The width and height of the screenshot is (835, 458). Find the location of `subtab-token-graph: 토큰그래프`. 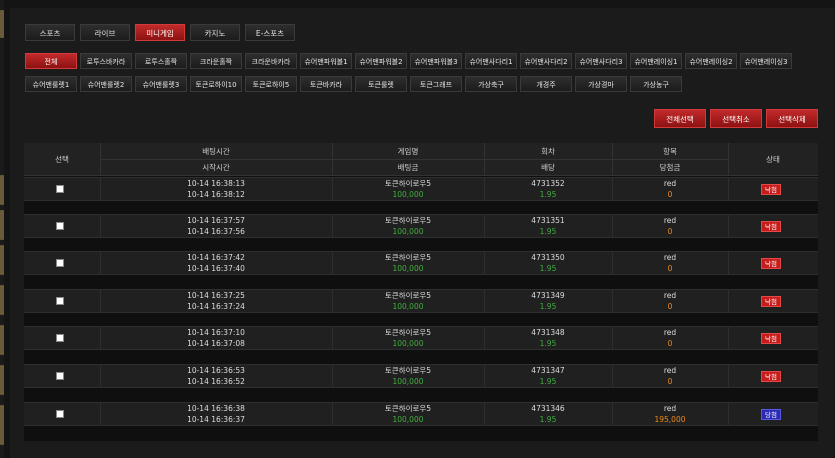

subtab-token-graph: 토큰그래프 is located at coordinates (436, 84).